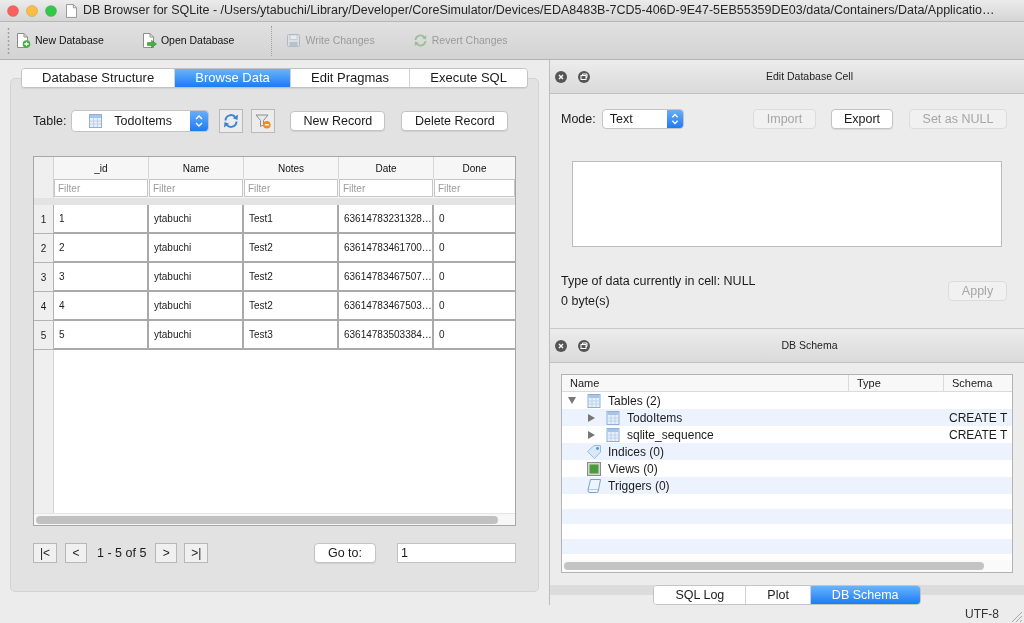 The width and height of the screenshot is (1024, 623). Describe the element at coordinates (578, 119) in the screenshot. I see `mode-label: Mode:` at that location.